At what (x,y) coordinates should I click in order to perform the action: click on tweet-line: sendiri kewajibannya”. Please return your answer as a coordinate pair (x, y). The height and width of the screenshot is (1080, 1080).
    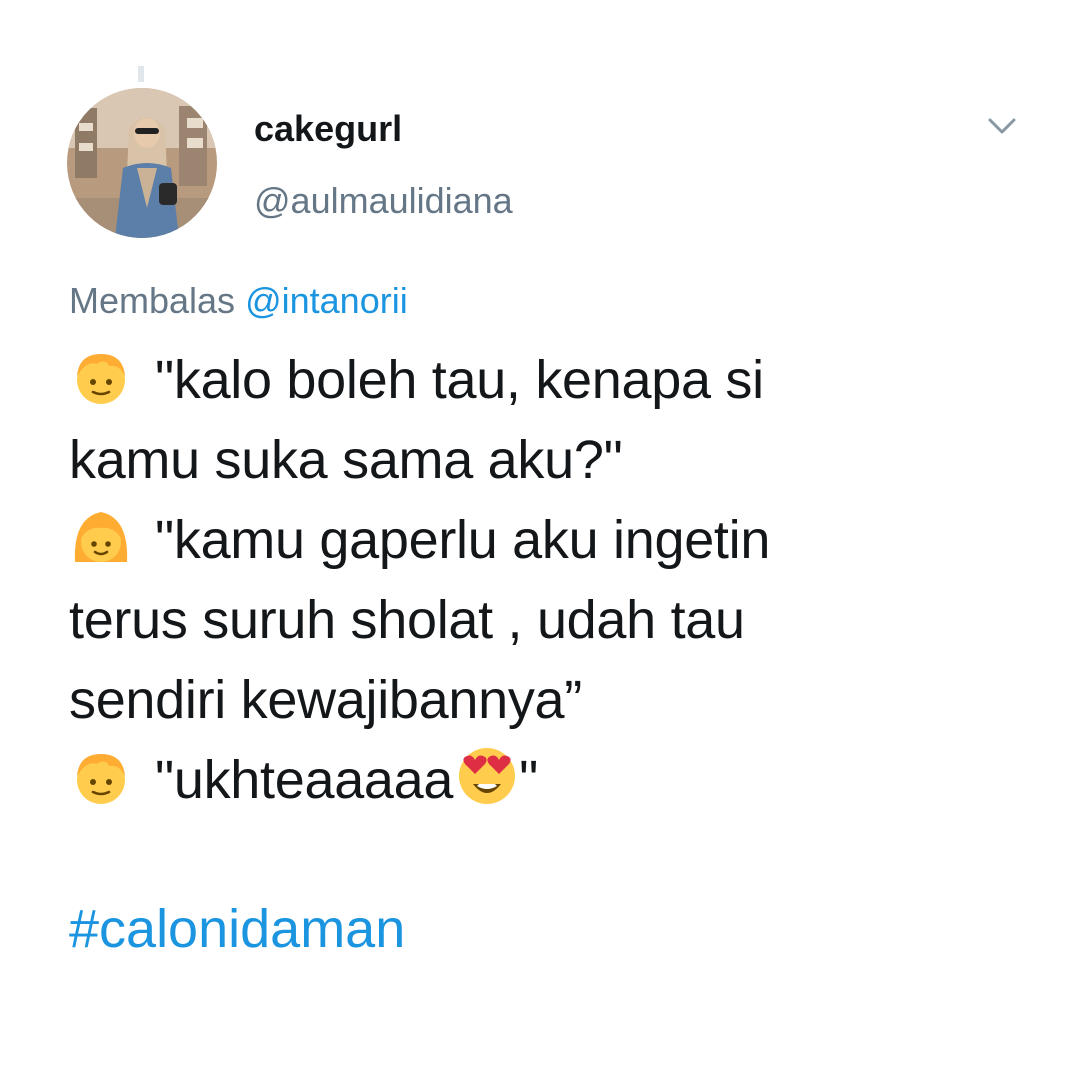
    Looking at the image, I should click on (539, 700).